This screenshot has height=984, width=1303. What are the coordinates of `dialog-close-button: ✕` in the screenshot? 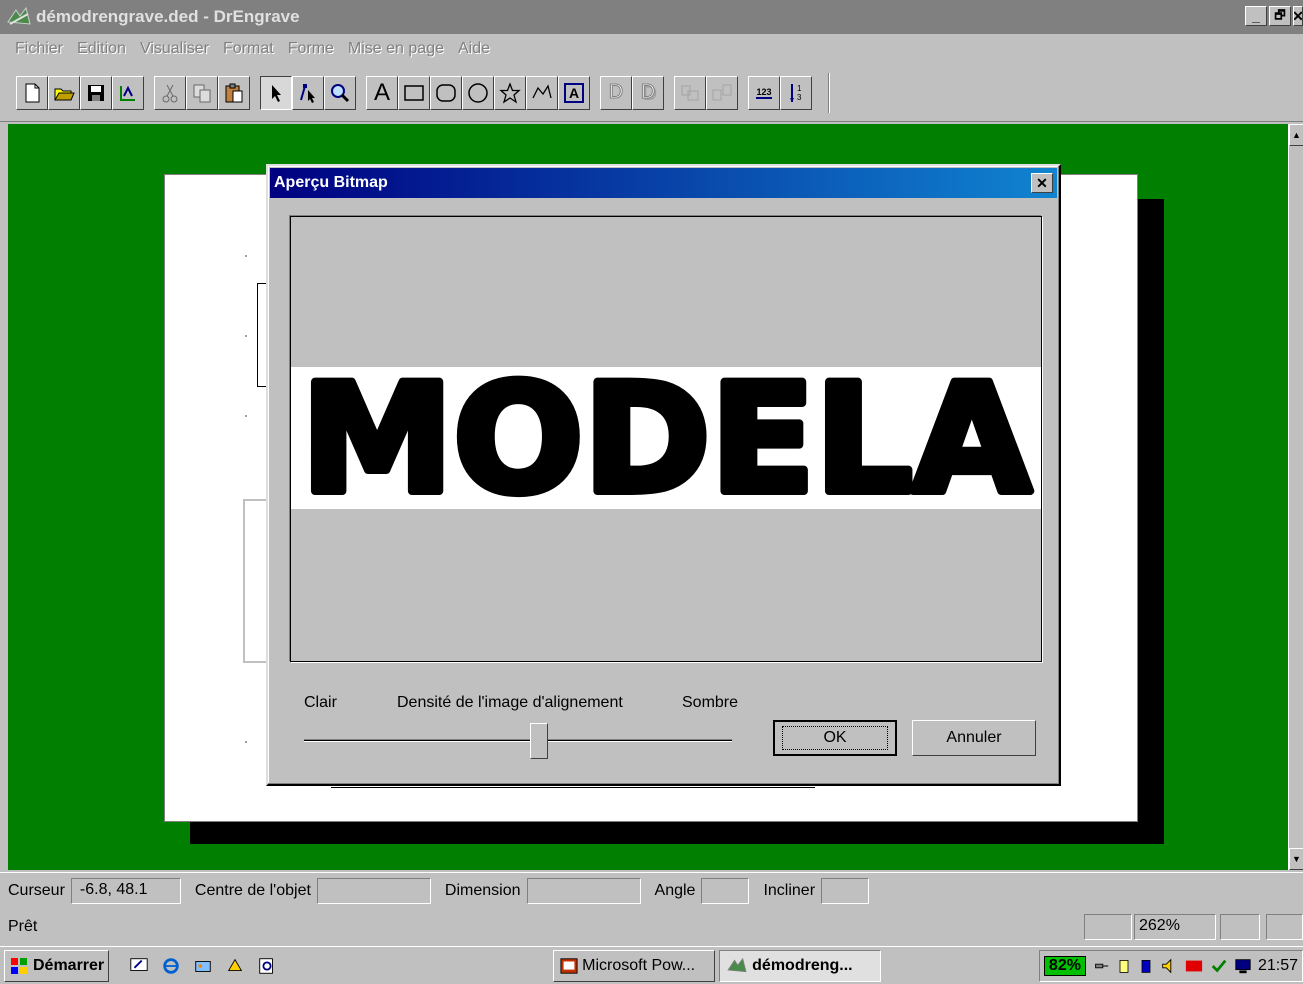 It's located at (1042, 183).